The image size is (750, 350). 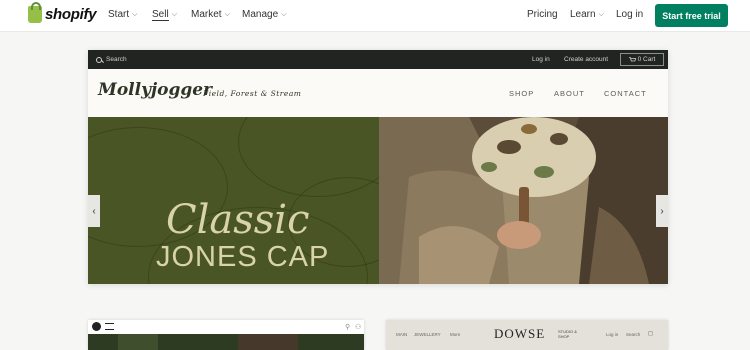 I want to click on menu-item-contact: CONTACT, so click(x=625, y=93).